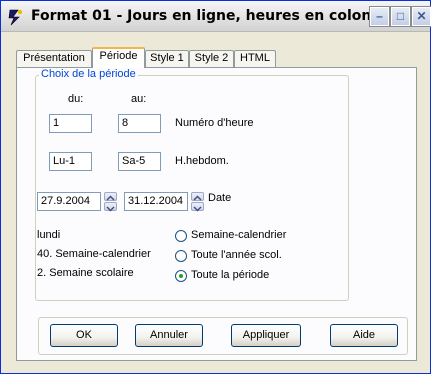 The image size is (431, 374). I want to click on to-label: au:, so click(139, 99).